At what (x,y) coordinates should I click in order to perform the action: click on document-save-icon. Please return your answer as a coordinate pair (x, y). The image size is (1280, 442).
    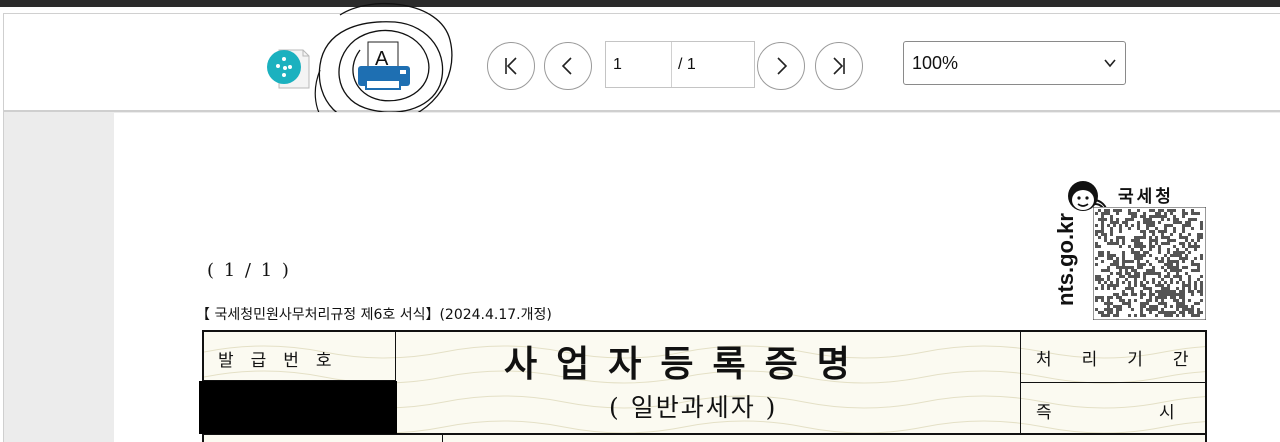
    Looking at the image, I should click on (288, 69).